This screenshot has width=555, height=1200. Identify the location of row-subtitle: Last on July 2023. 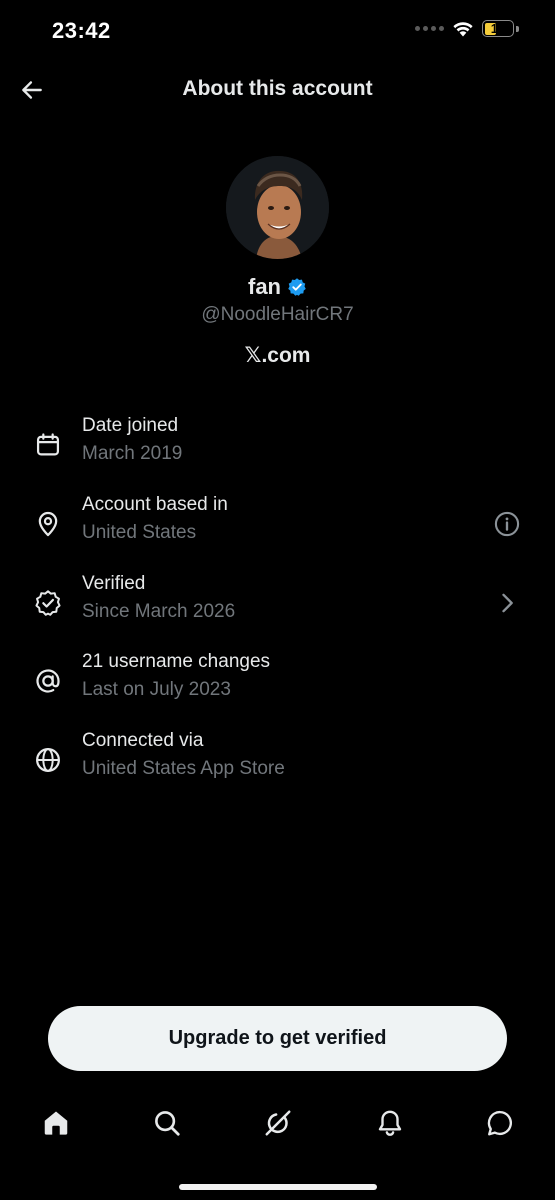
(156, 689).